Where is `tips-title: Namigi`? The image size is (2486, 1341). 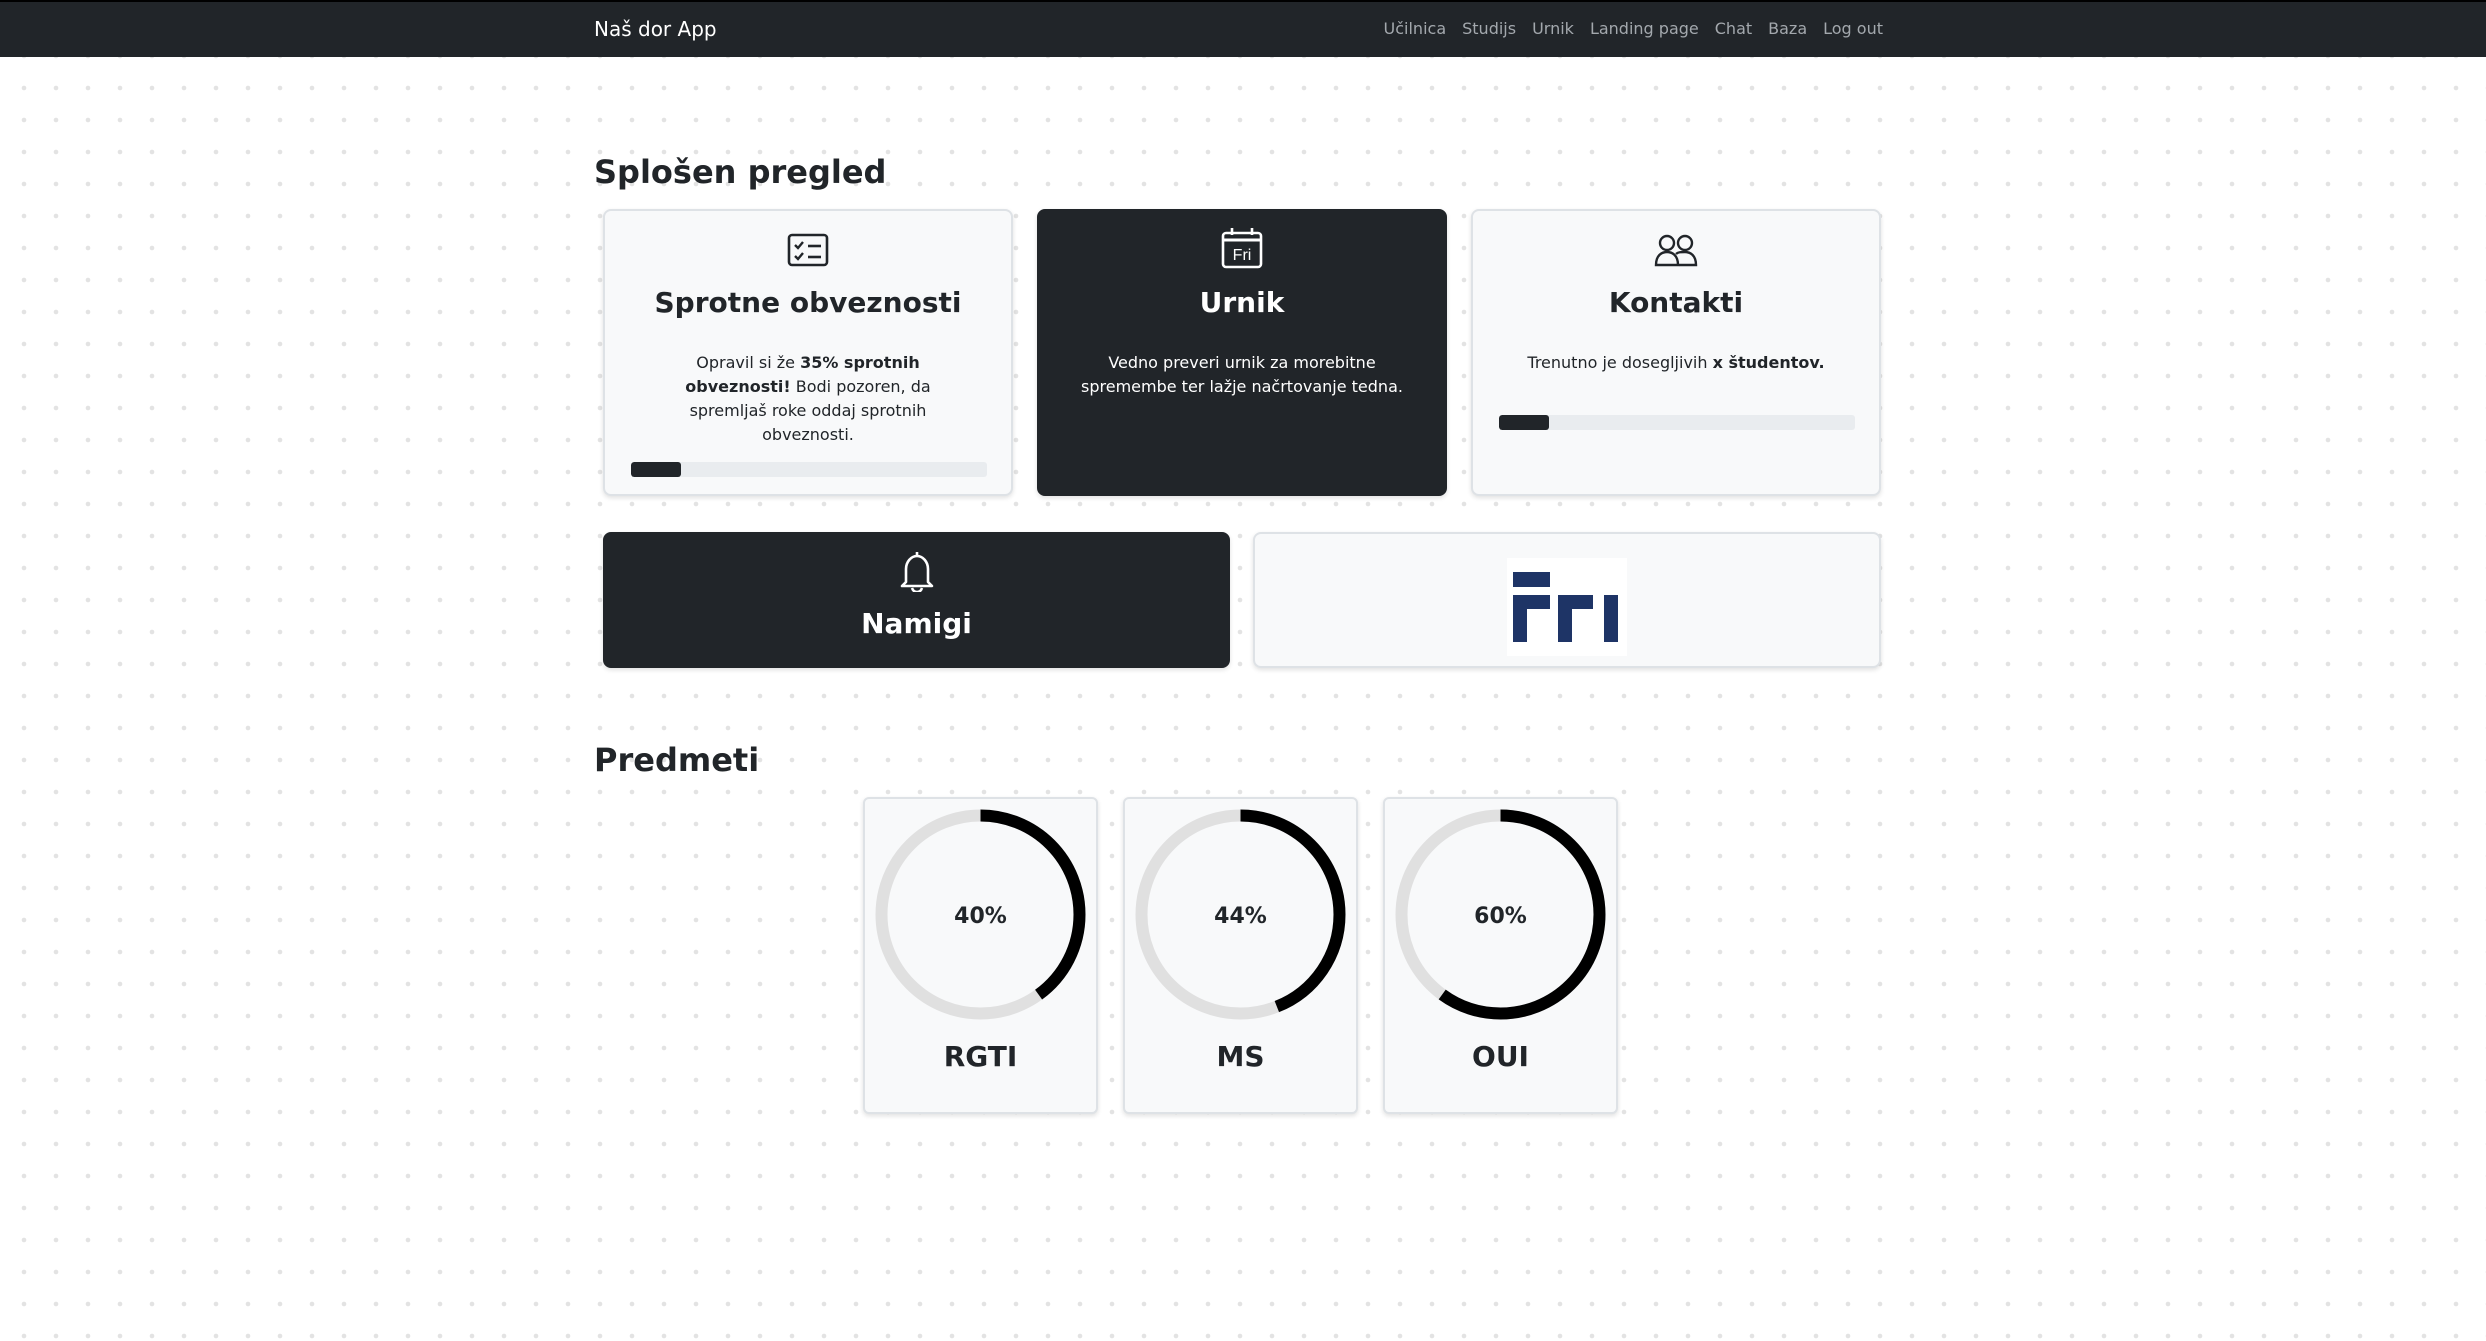 tips-title: Namigi is located at coordinates (916, 623).